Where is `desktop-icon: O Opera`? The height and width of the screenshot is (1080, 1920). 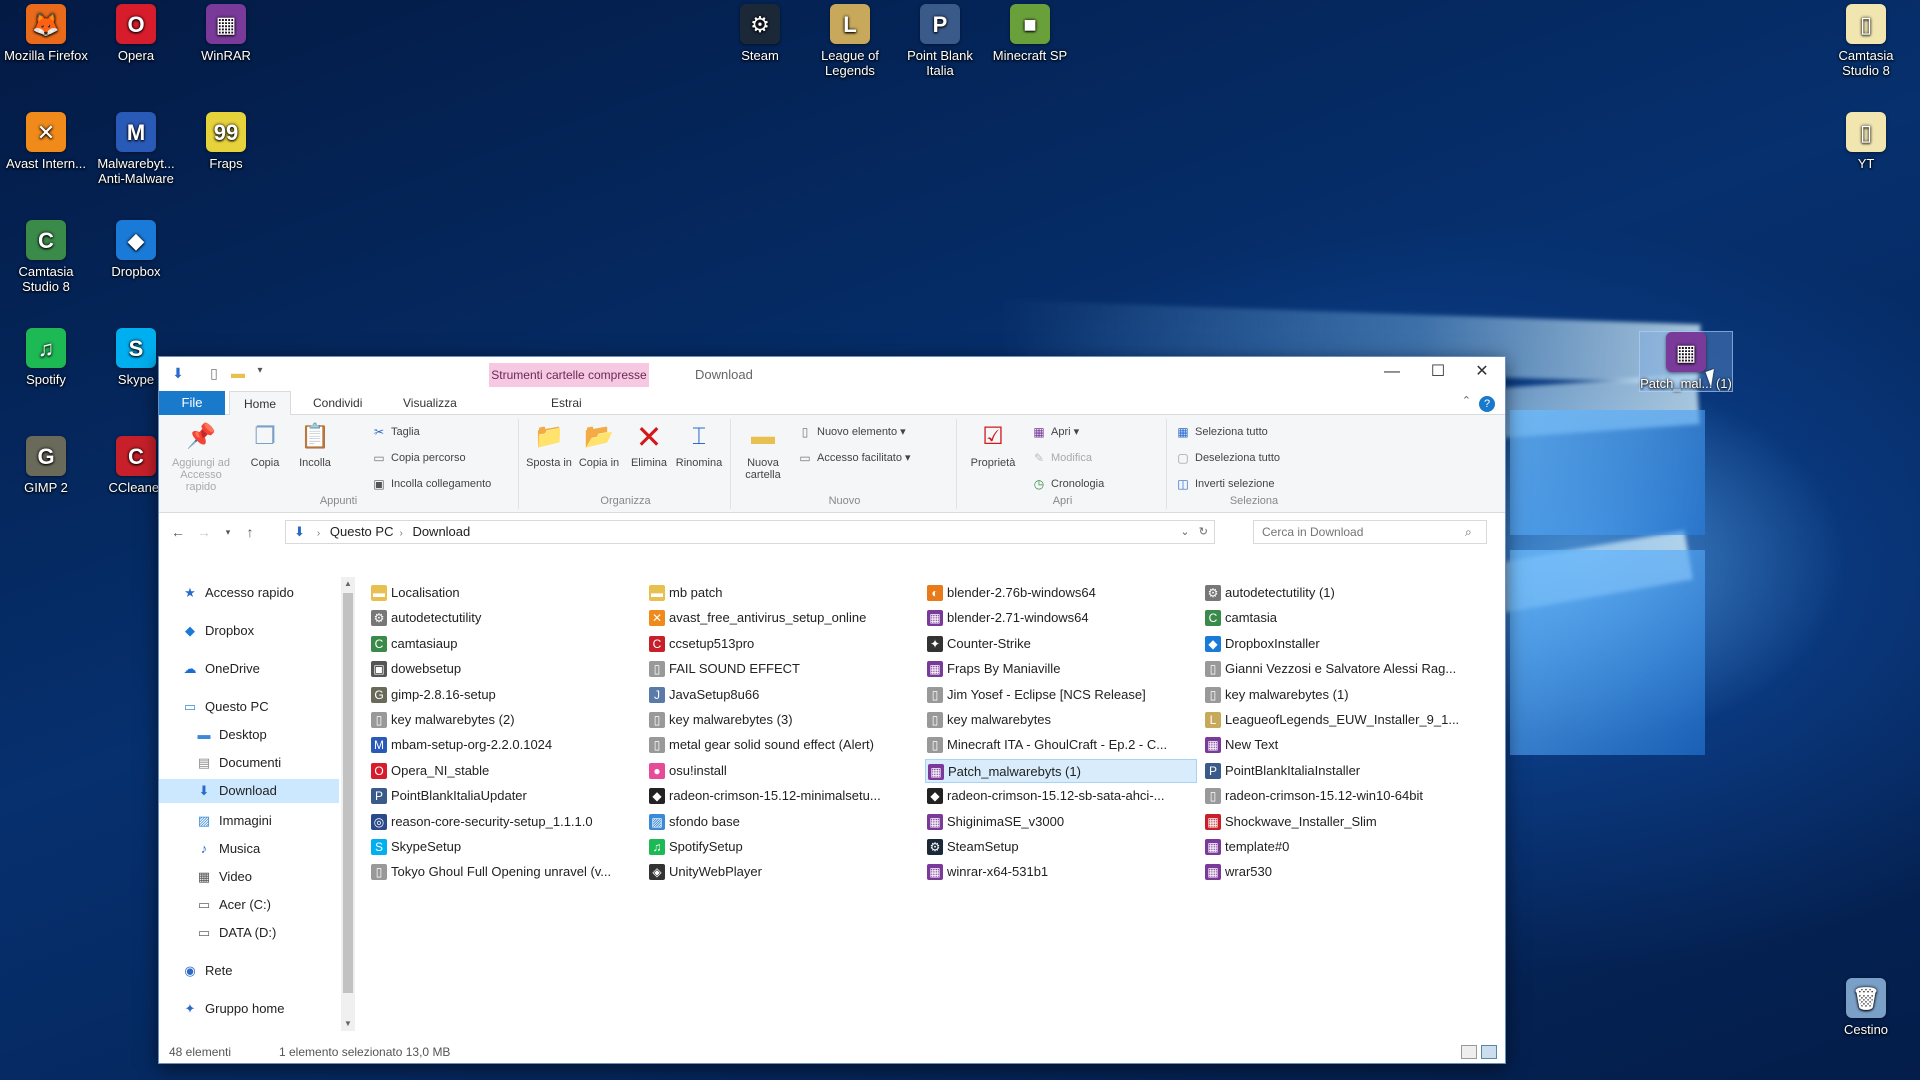
desktop-icon: O Opera is located at coordinates (136, 33).